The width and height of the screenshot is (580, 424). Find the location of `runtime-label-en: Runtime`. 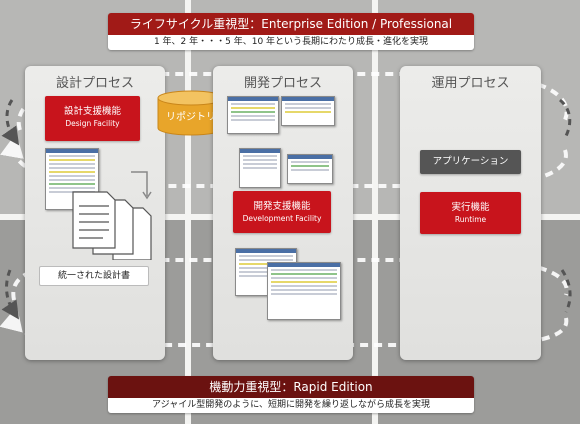

runtime-label-en: Runtime is located at coordinates (470, 219).